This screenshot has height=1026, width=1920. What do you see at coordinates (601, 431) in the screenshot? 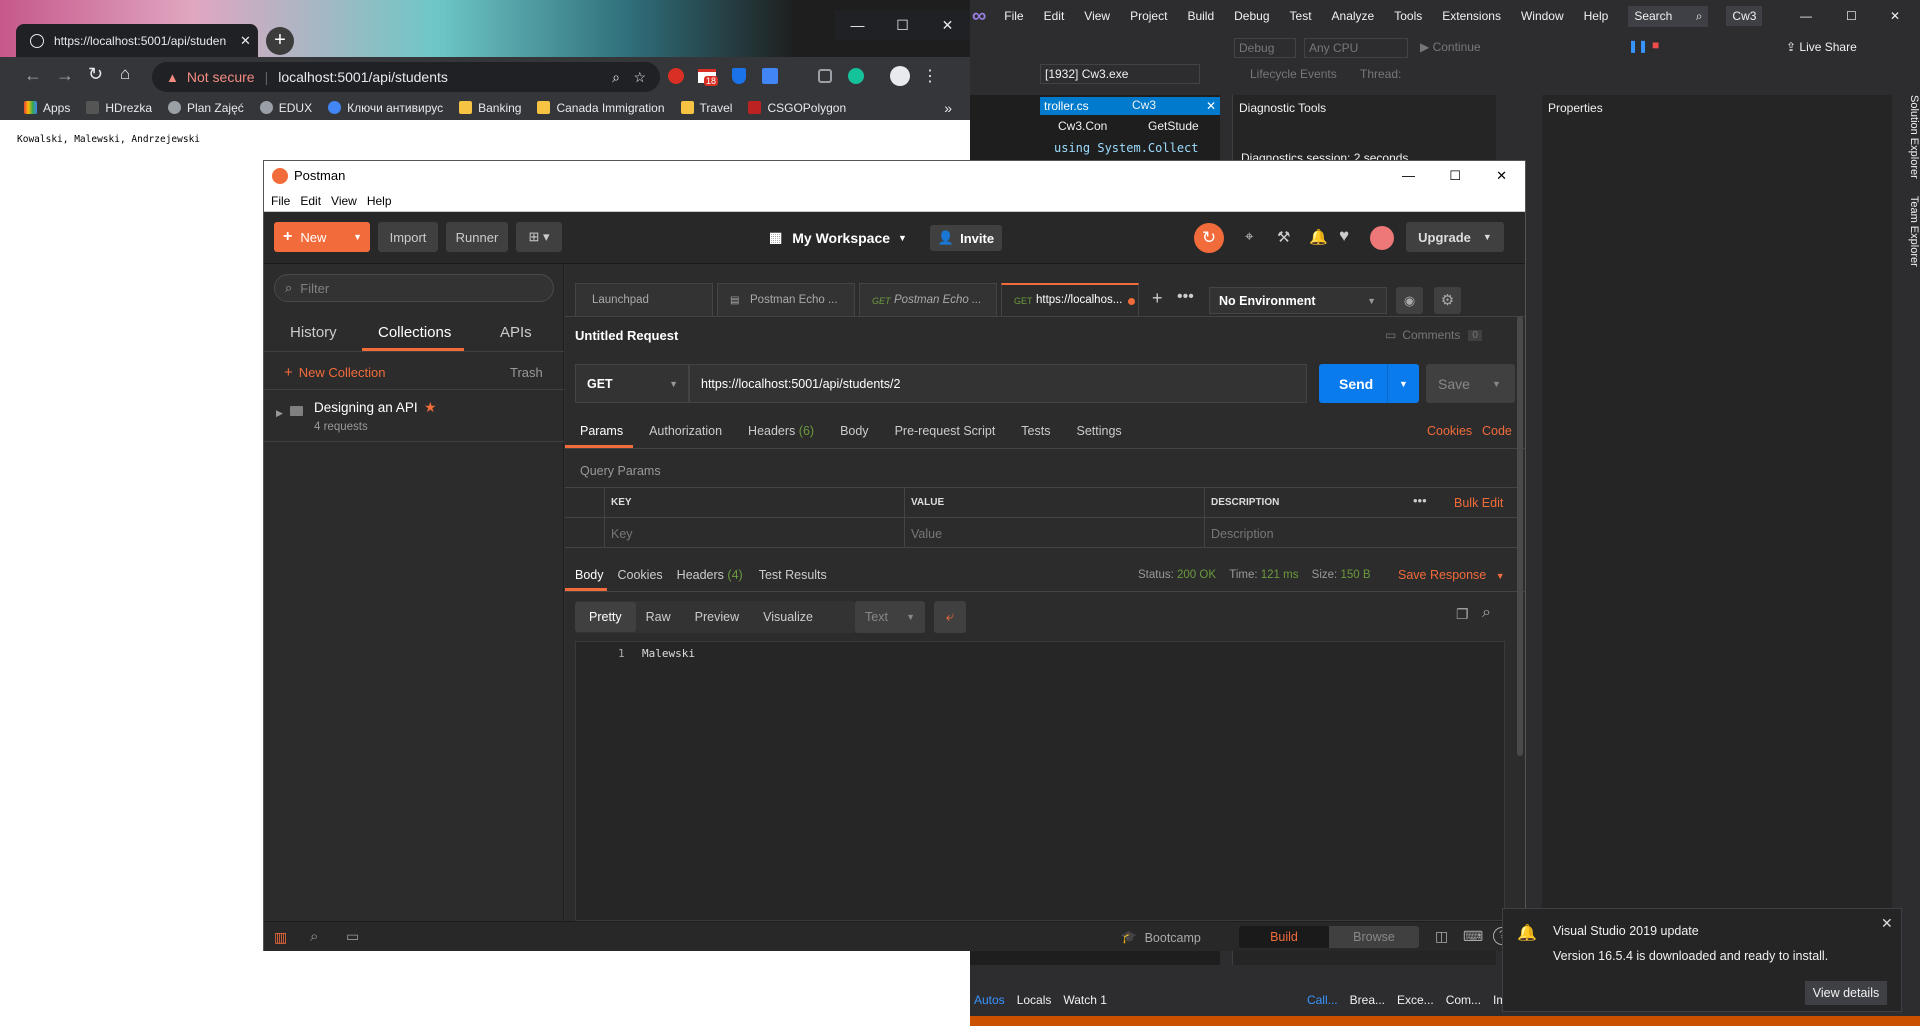
I see `tab-params: Params` at bounding box center [601, 431].